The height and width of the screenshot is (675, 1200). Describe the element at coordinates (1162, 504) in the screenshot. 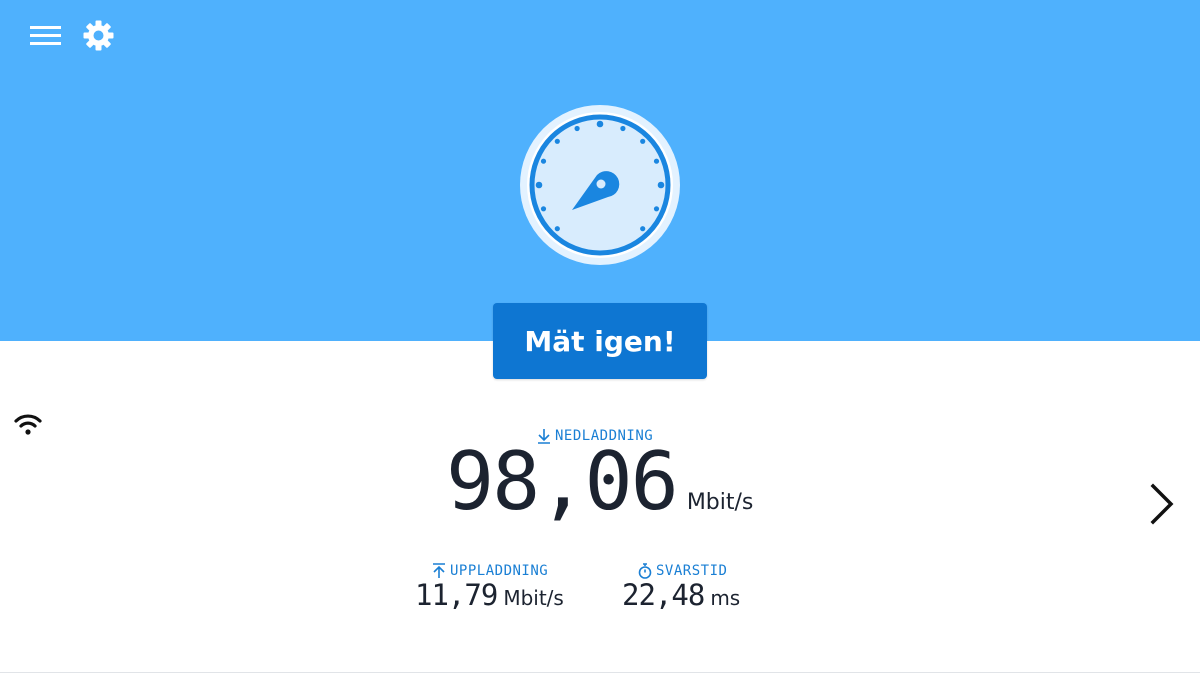

I see `chevron-right-icon` at that location.